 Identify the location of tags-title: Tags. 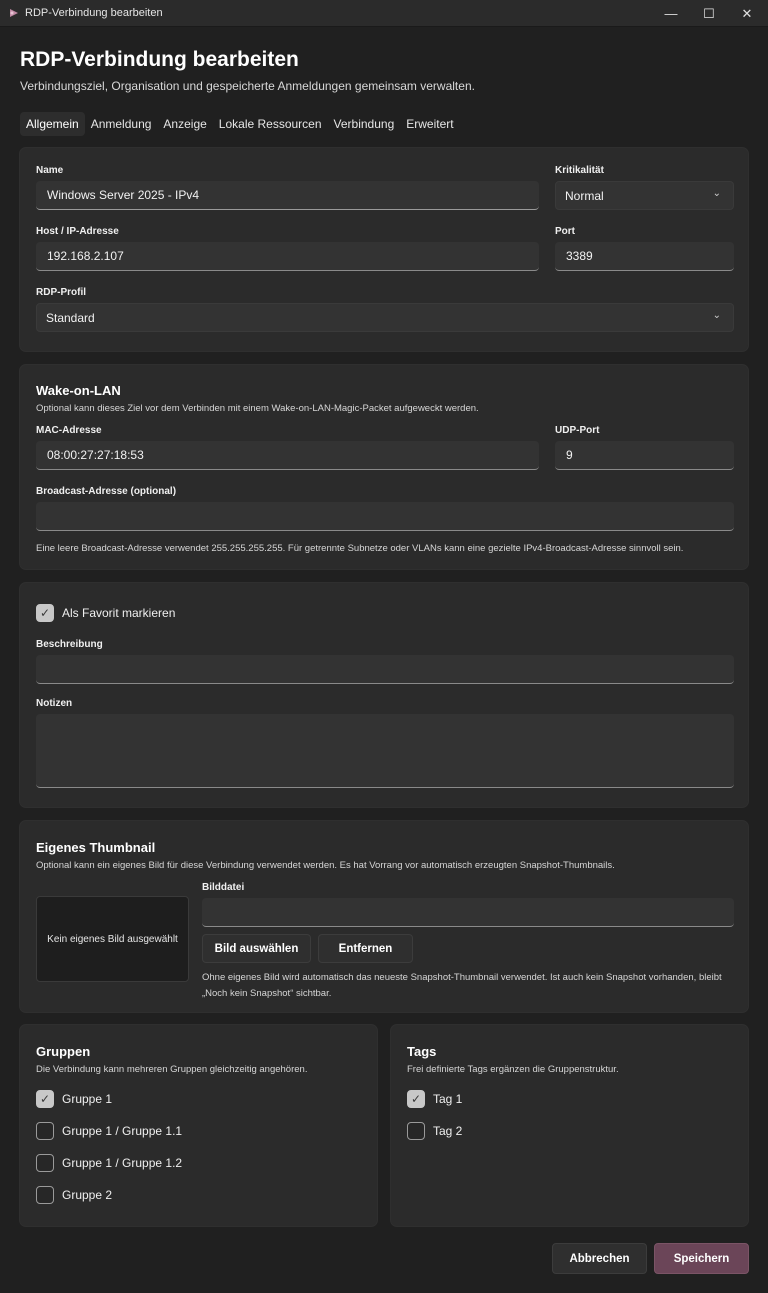
(422, 1051).